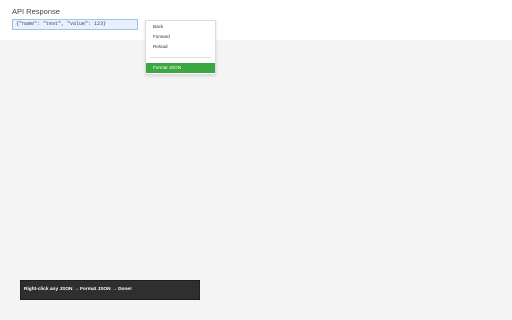 This screenshot has width=512, height=320. Describe the element at coordinates (75, 24) in the screenshot. I see `json-response-field: {"name": "test", "value": 123}` at that location.